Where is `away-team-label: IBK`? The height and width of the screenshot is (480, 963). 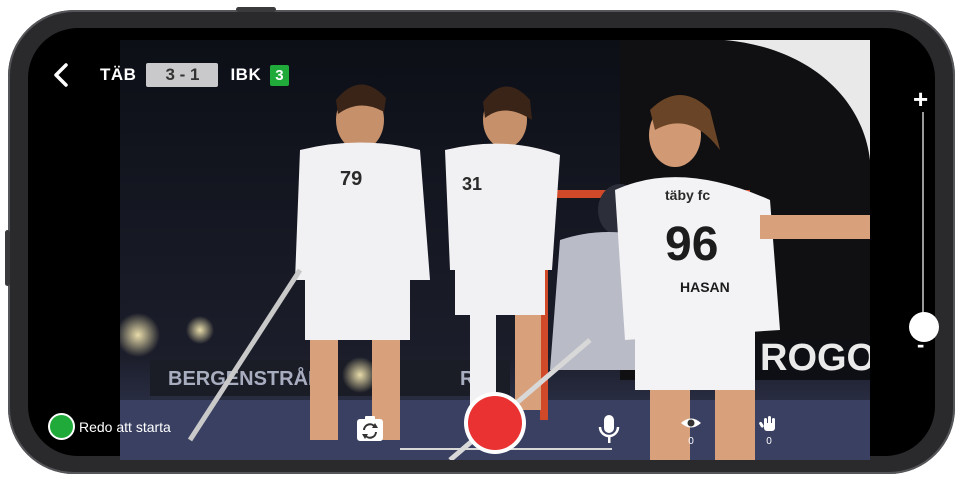 away-team-label: IBK is located at coordinates (246, 74).